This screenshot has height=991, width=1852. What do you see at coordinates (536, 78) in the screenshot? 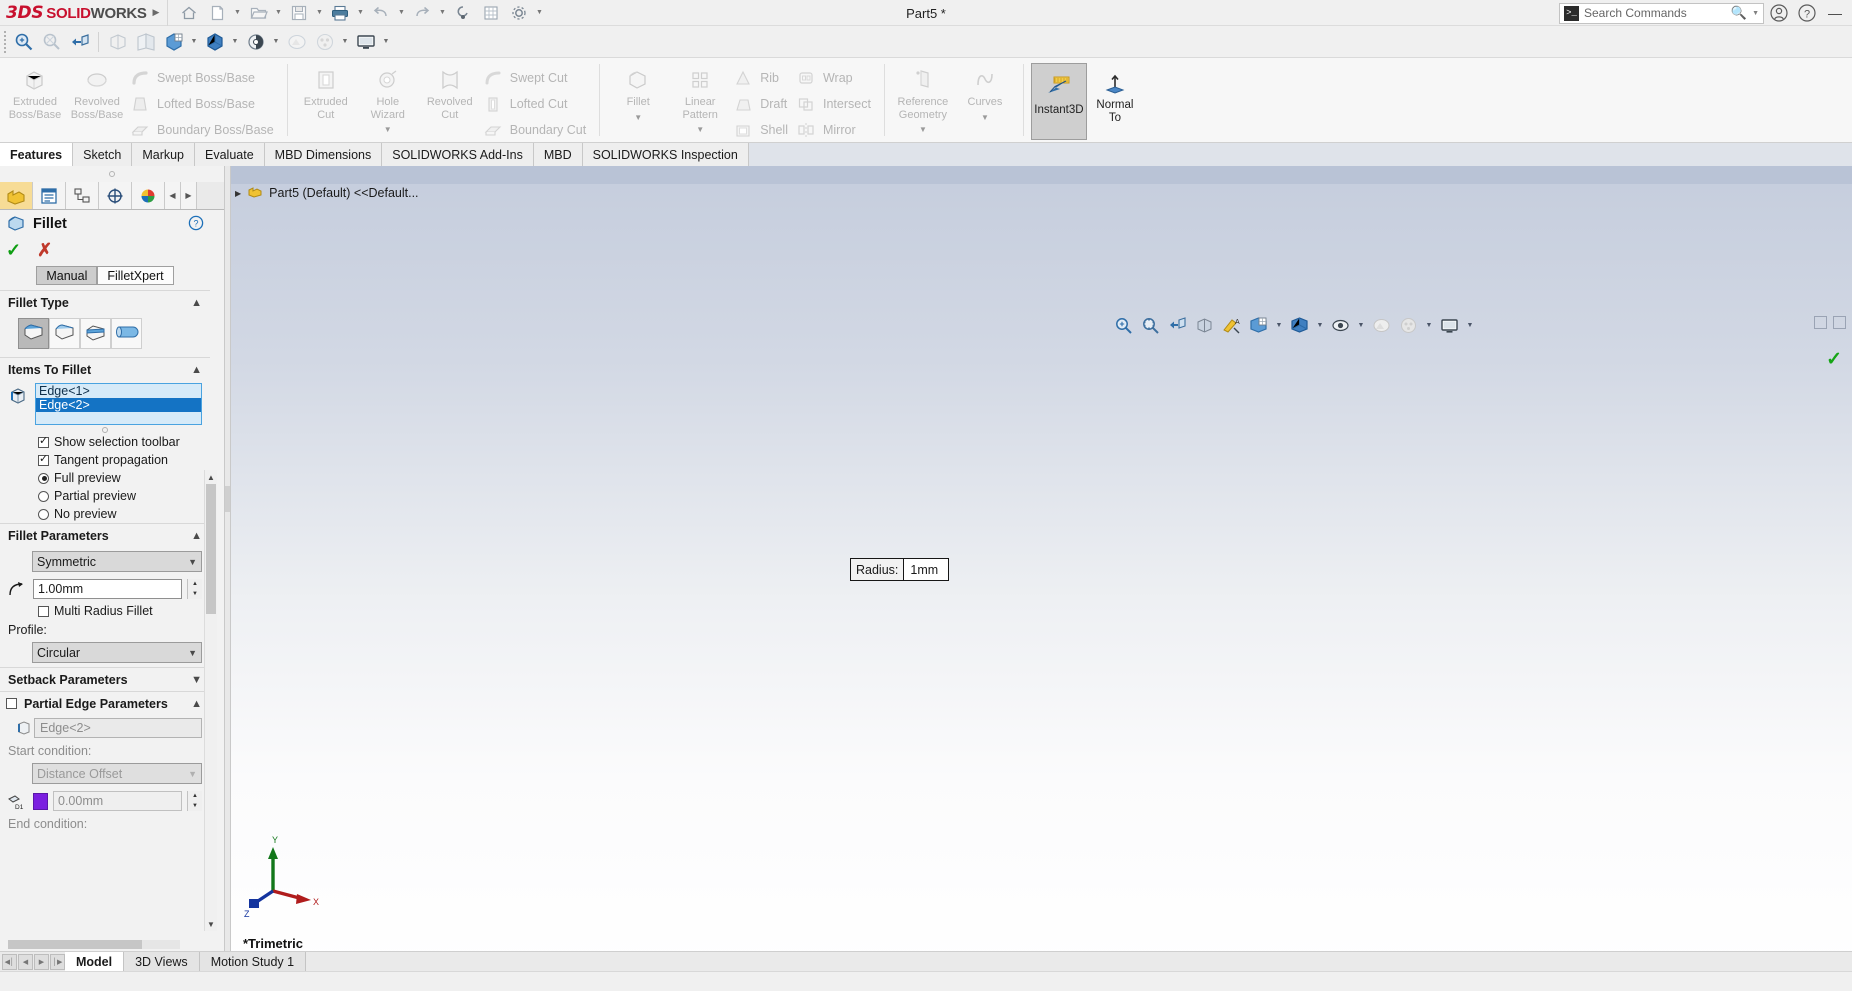
I see `swept-cut-button: Swept Cut` at bounding box center [536, 78].